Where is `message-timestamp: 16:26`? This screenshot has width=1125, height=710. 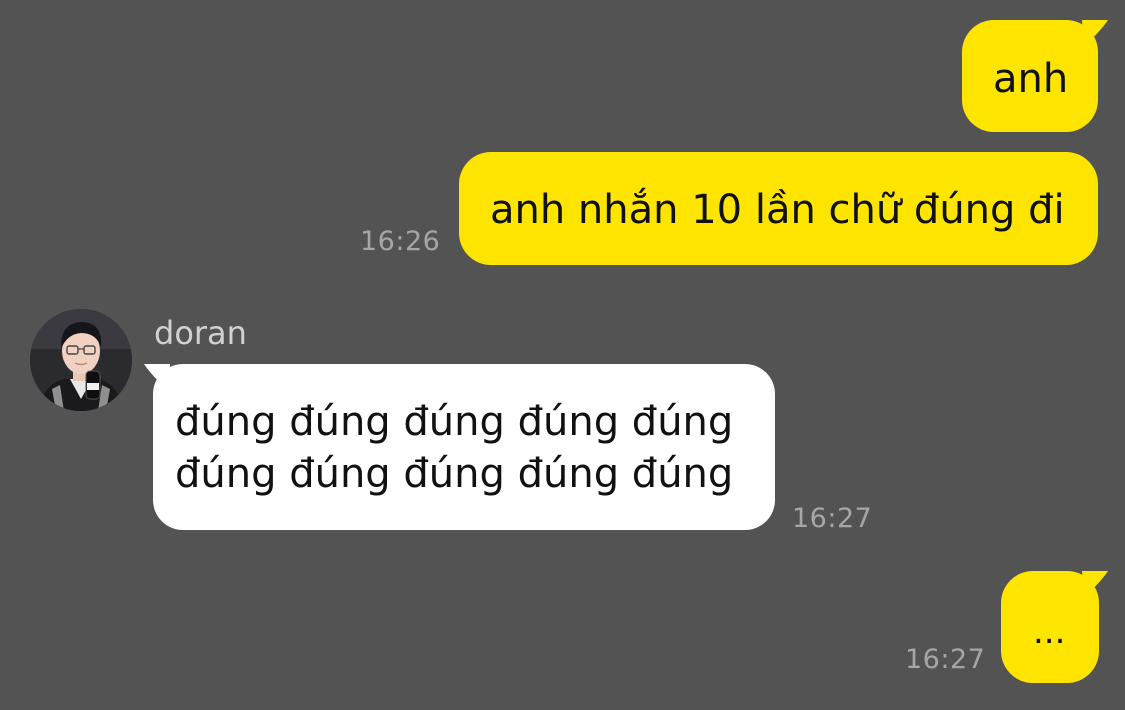
message-timestamp: 16:26 is located at coordinates (400, 241).